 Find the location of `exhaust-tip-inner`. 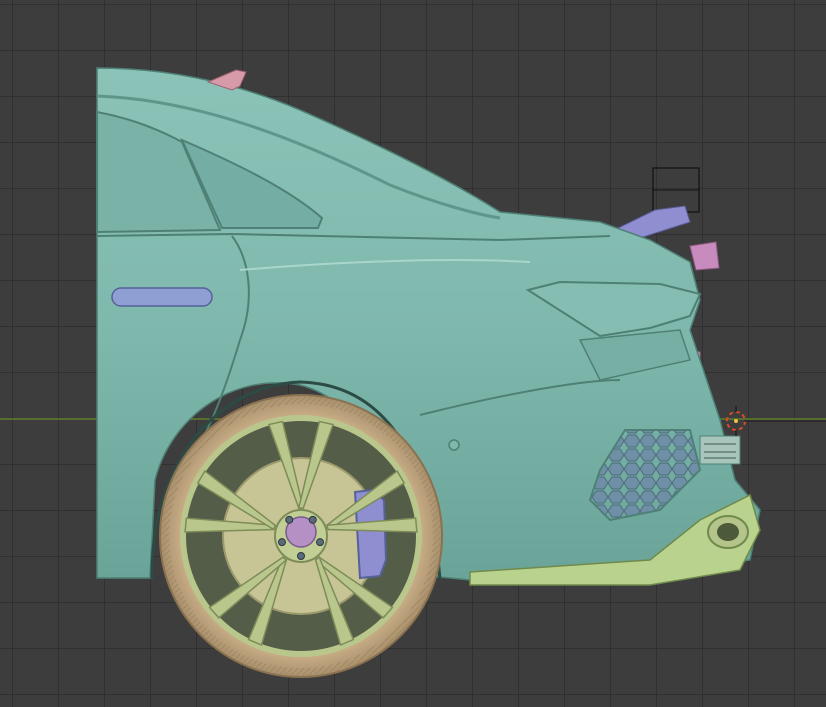

exhaust-tip-inner is located at coordinates (728, 532).